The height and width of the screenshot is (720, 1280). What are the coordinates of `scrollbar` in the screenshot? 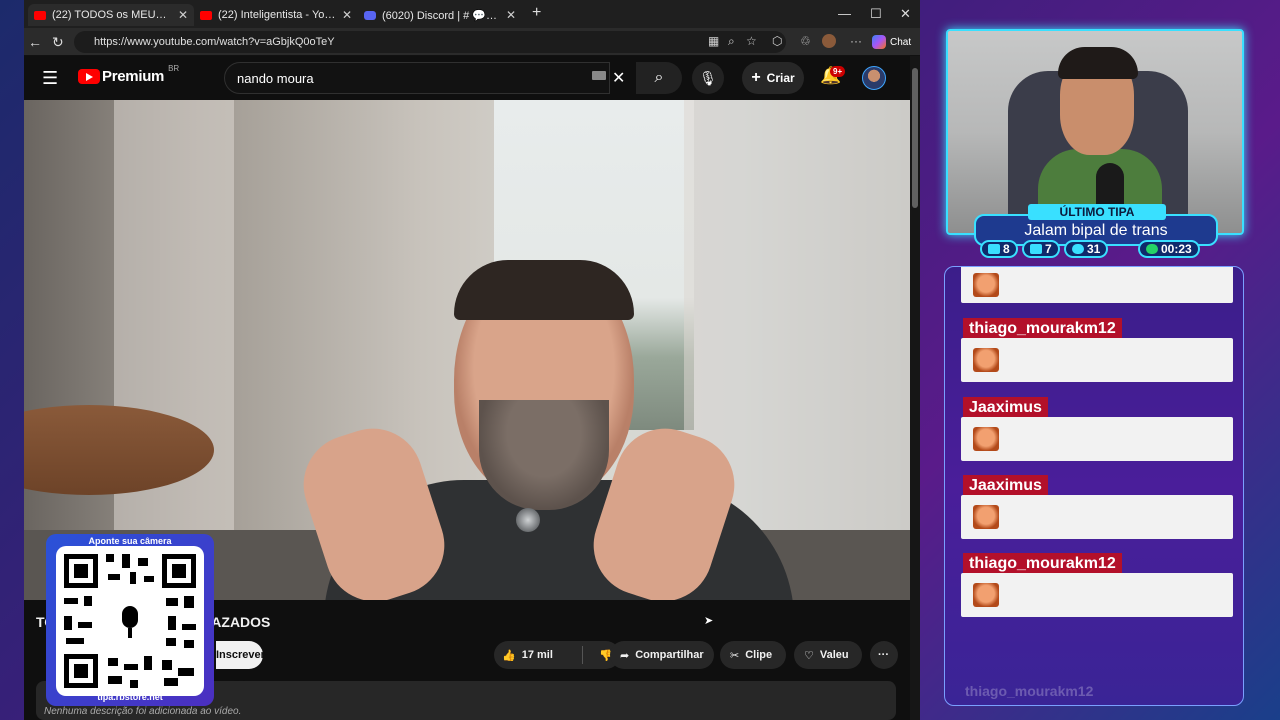 It's located at (915, 388).